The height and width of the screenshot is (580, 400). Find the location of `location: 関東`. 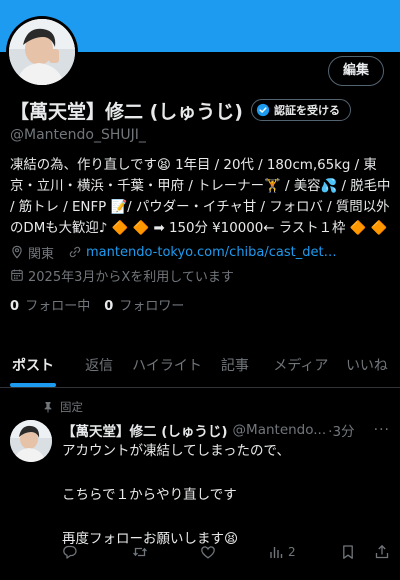

location: 関東 is located at coordinates (41, 254).